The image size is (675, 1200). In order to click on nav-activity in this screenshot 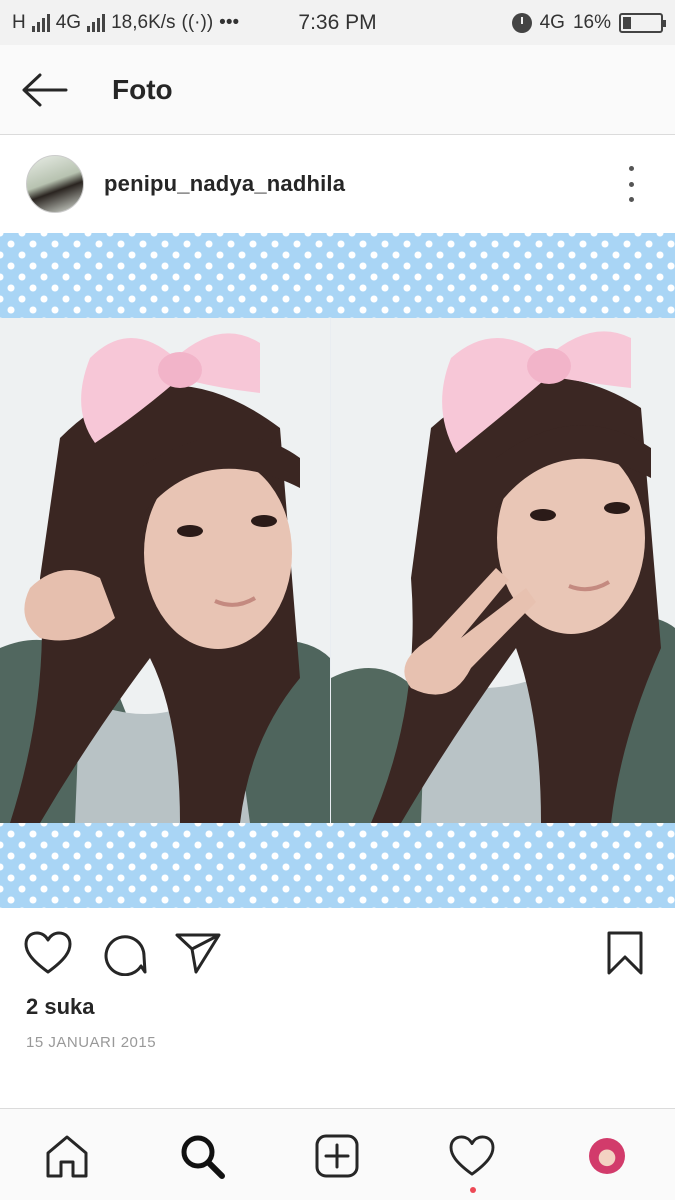, I will do `click(472, 1161)`.